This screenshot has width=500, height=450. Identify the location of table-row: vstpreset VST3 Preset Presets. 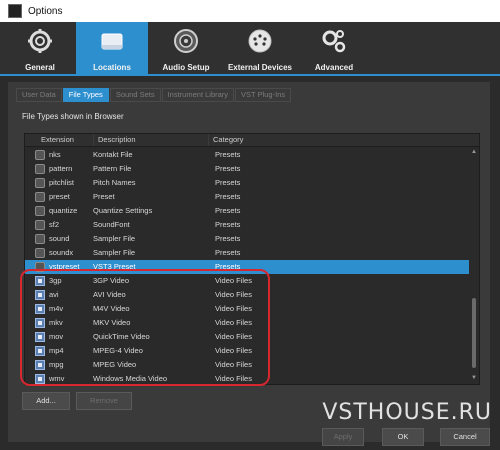
(247, 267).